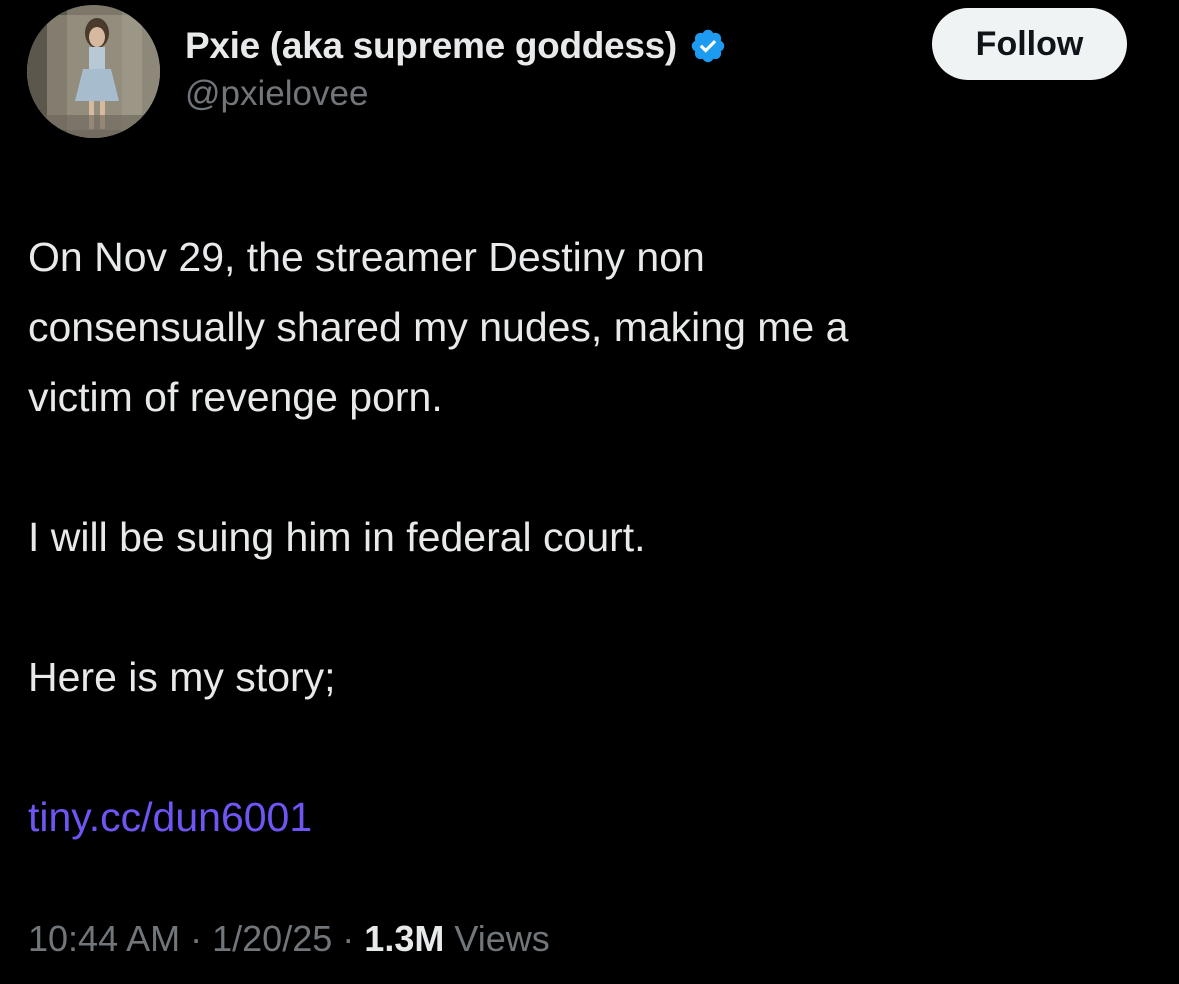  I want to click on tweet-date: 1/20/25, so click(272, 938).